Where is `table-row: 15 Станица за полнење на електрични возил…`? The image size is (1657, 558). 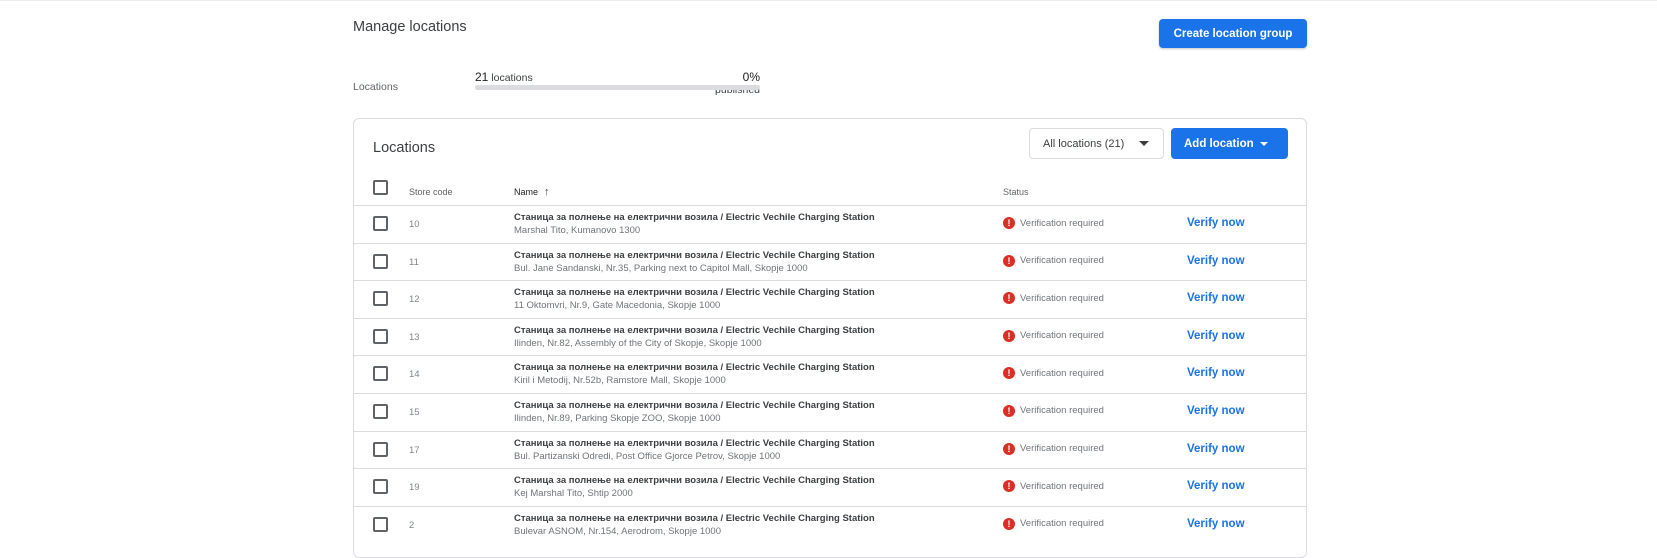 table-row: 15 Станица за полнење на електрични возил… is located at coordinates (830, 411).